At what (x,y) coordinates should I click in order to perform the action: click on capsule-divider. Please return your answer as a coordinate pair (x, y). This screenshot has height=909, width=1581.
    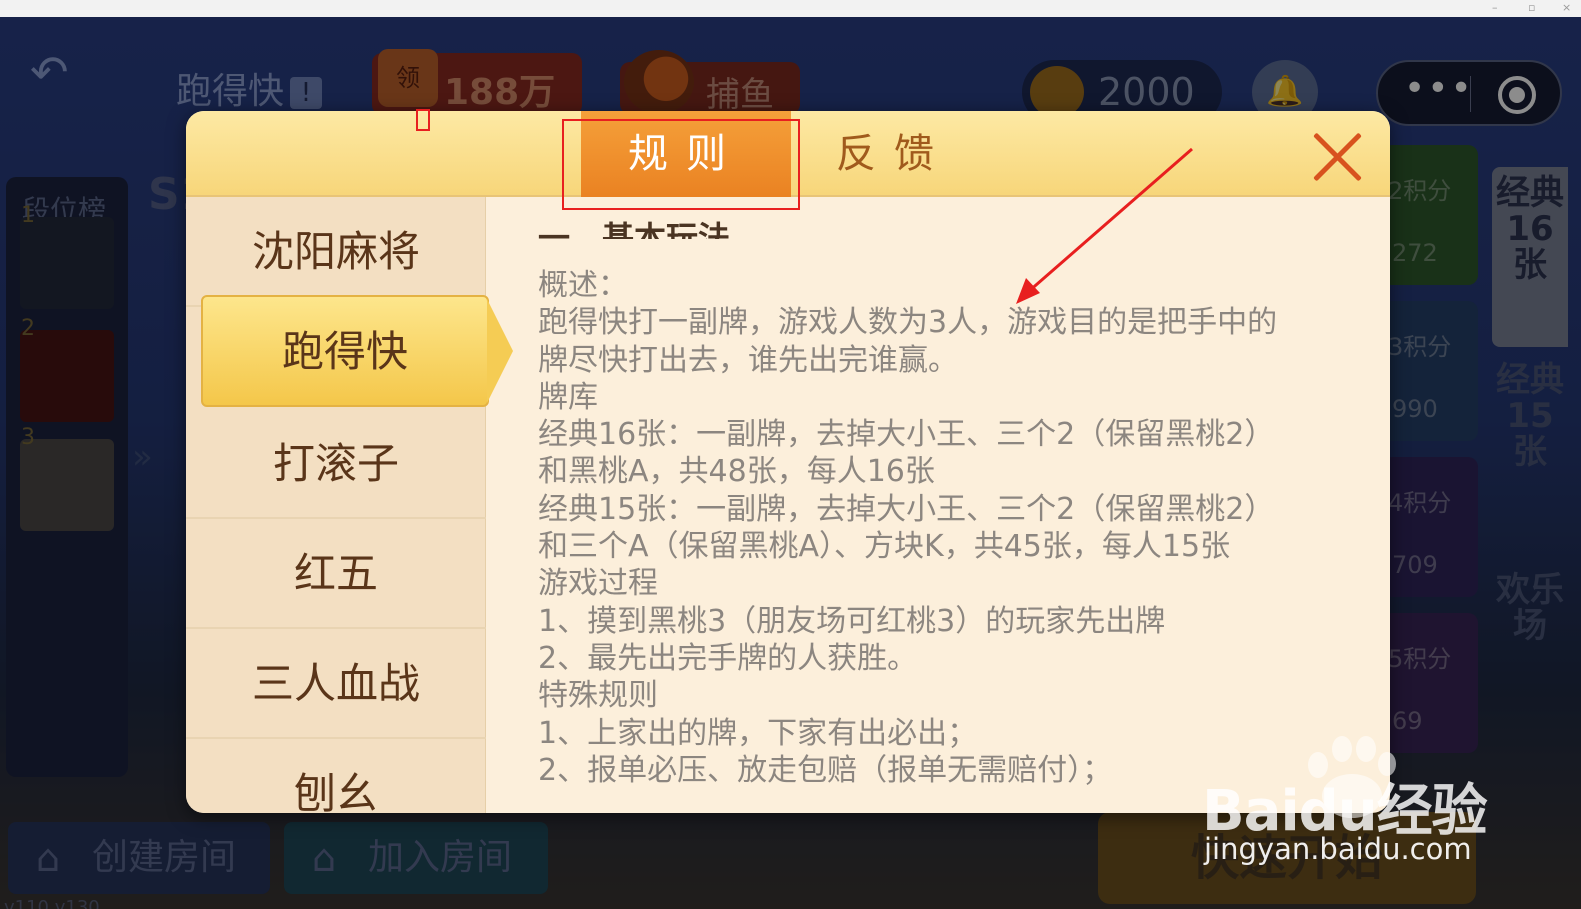
    Looking at the image, I should click on (1470, 94).